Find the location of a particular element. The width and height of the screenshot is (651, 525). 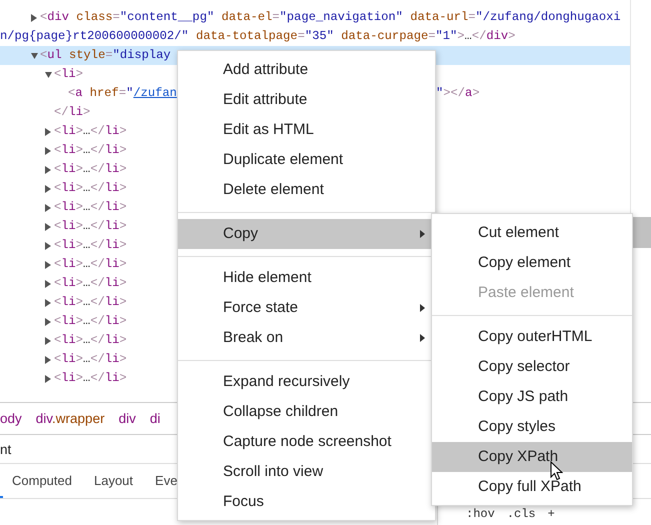

menu-item: Copy full XPath is located at coordinates (532, 487).